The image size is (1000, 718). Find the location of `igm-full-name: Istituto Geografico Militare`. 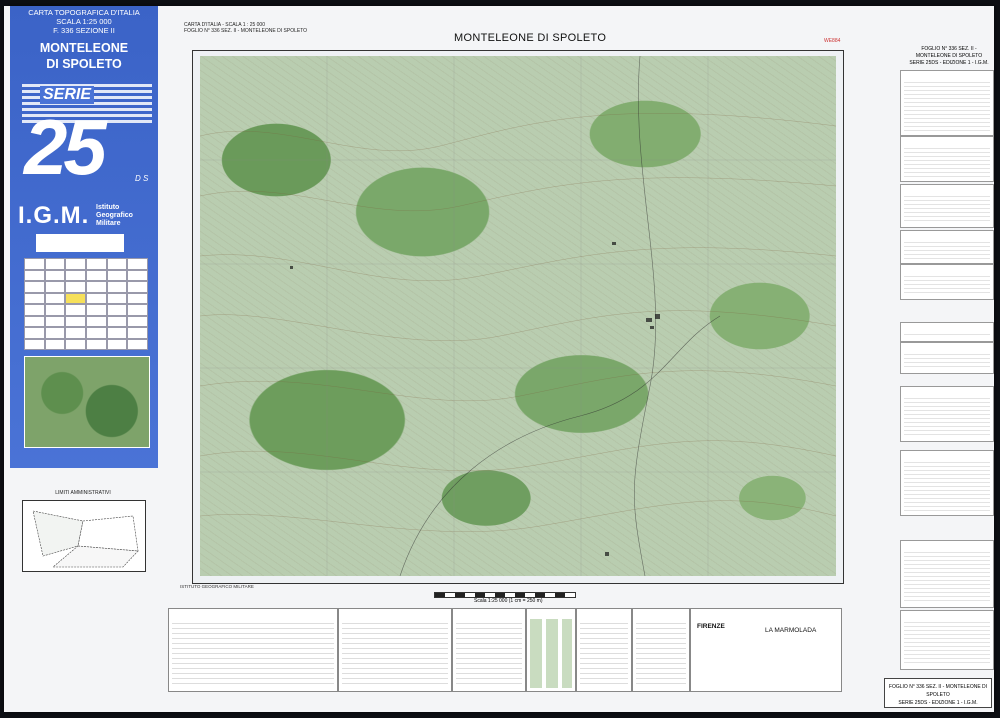

igm-full-name: Istituto Geografico Militare is located at coordinates (114, 215).